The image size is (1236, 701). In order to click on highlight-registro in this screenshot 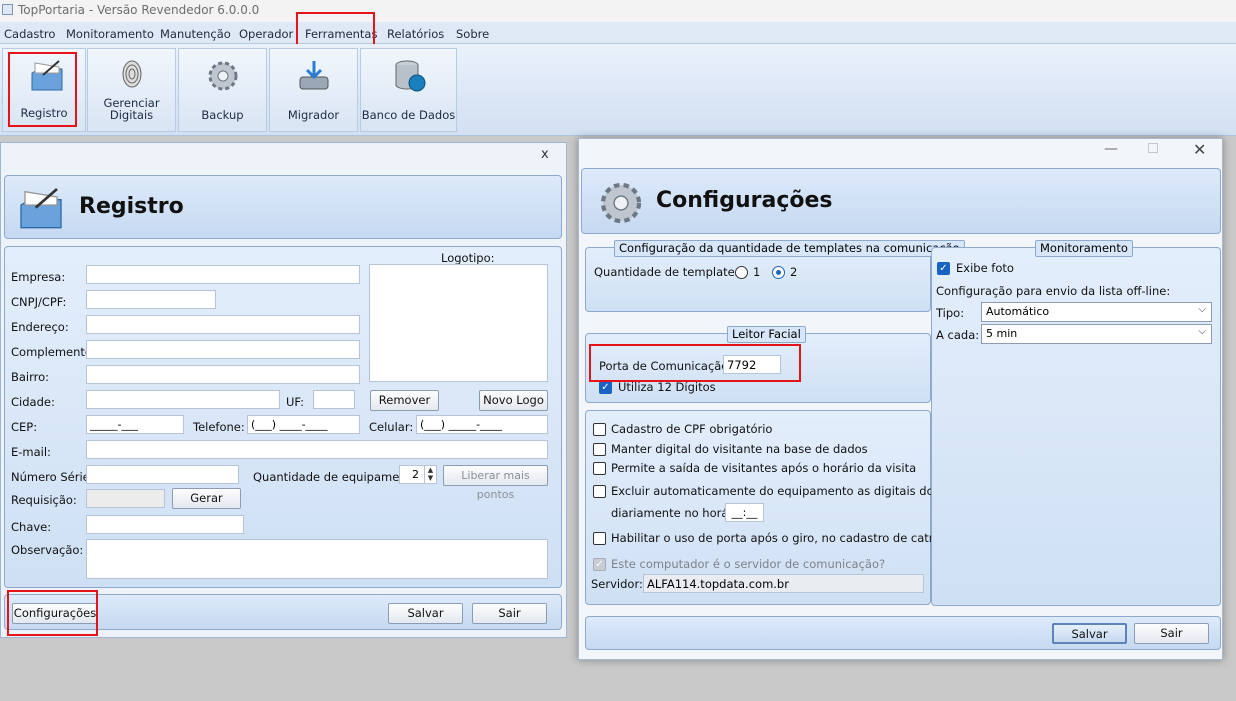, I will do `click(42, 89)`.